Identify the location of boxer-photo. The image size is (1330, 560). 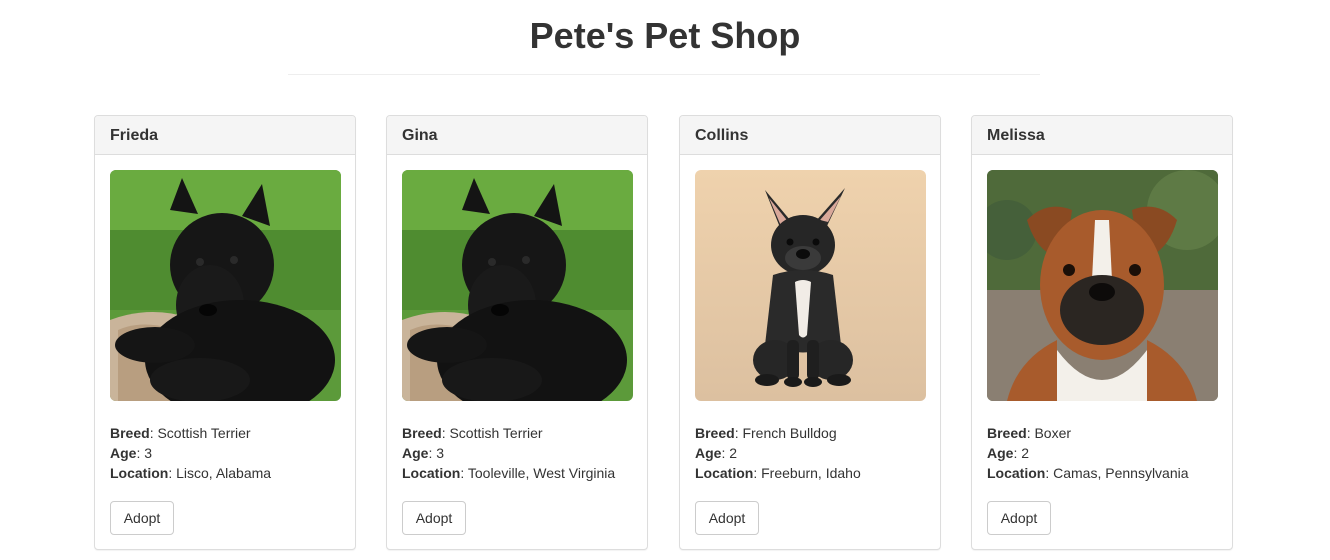
(1102, 285).